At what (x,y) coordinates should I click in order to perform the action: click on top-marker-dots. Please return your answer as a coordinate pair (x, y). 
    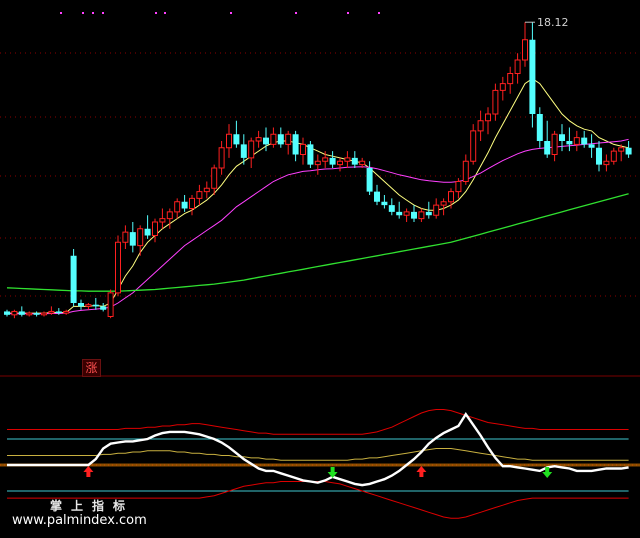
    Looking at the image, I should click on (220, 13).